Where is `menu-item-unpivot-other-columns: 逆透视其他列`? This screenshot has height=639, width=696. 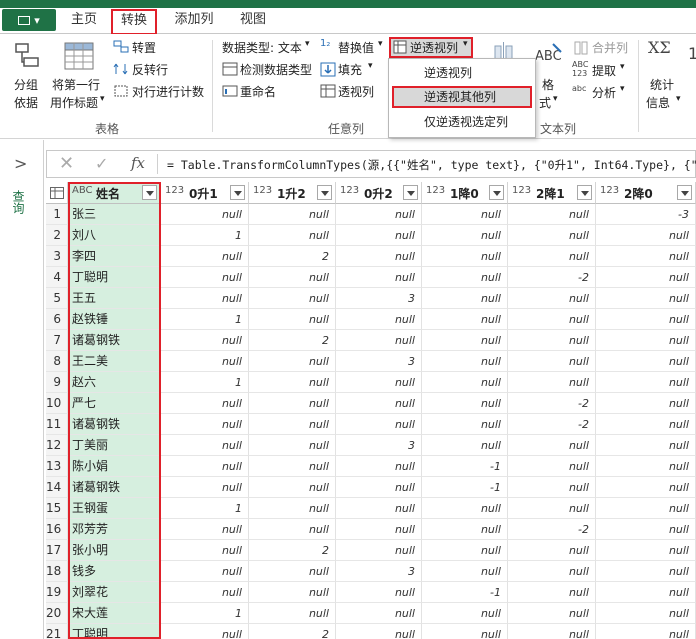 menu-item-unpivot-other-columns: 逆透视其他列 is located at coordinates (462, 97).